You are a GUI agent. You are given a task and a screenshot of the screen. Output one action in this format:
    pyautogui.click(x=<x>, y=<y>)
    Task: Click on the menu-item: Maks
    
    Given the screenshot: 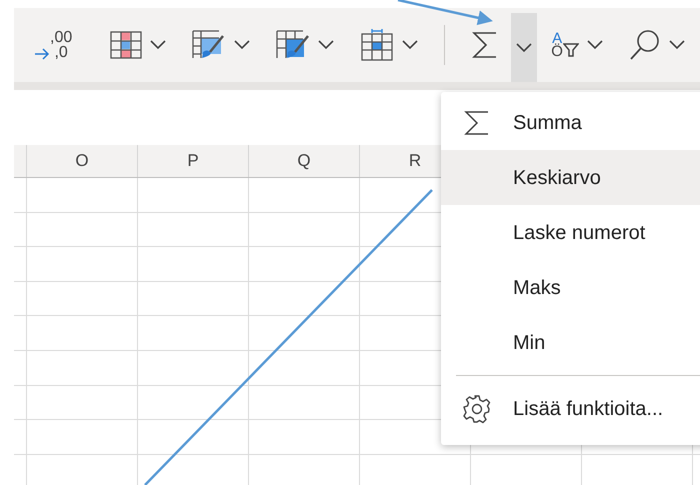 What is the action you would take?
    pyautogui.click(x=570, y=287)
    